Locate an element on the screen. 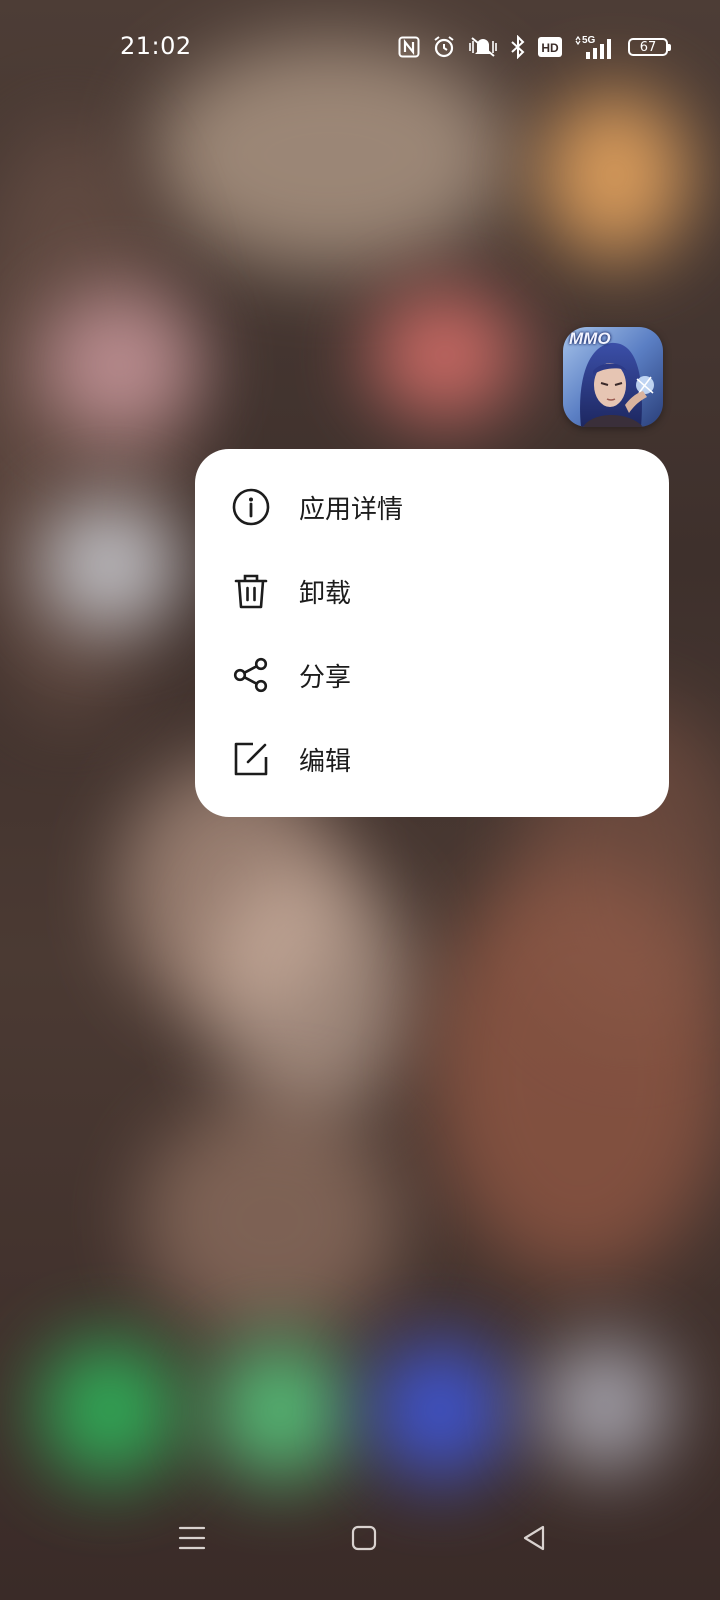  trash-icon is located at coordinates (251, 591).